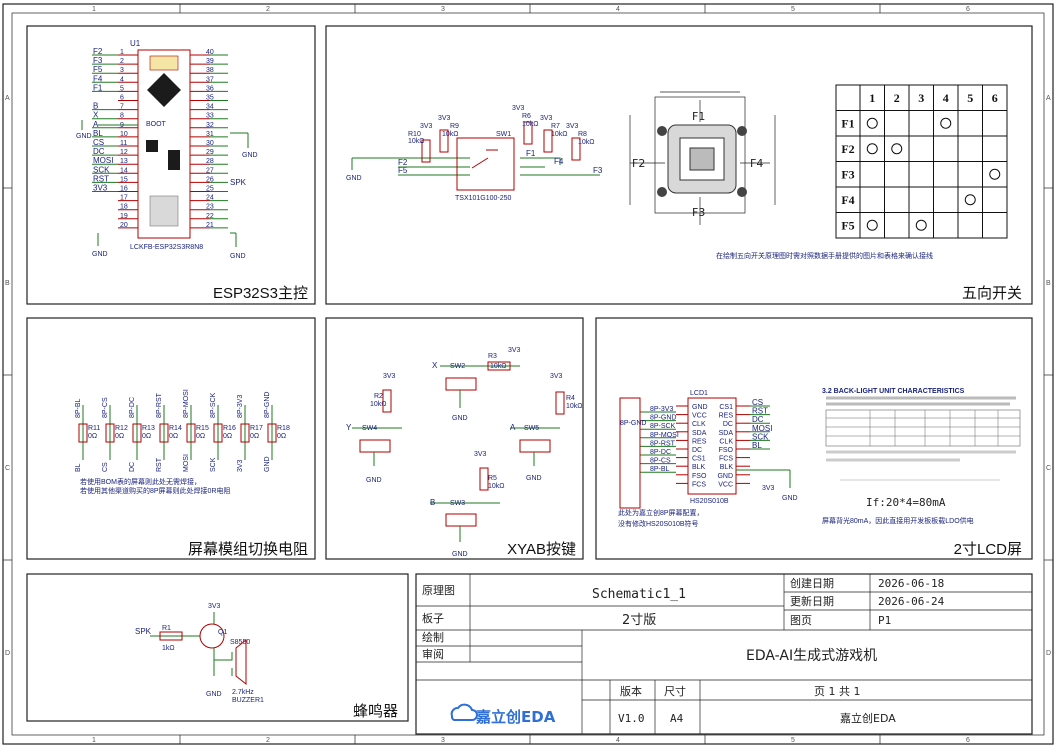  I want to click on ruler-col-5: 5, so click(793, 9).